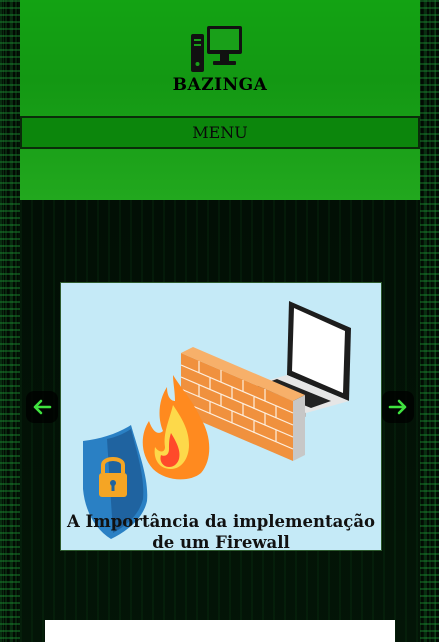 This screenshot has width=439, height=642. I want to click on content-panel, so click(220, 631).